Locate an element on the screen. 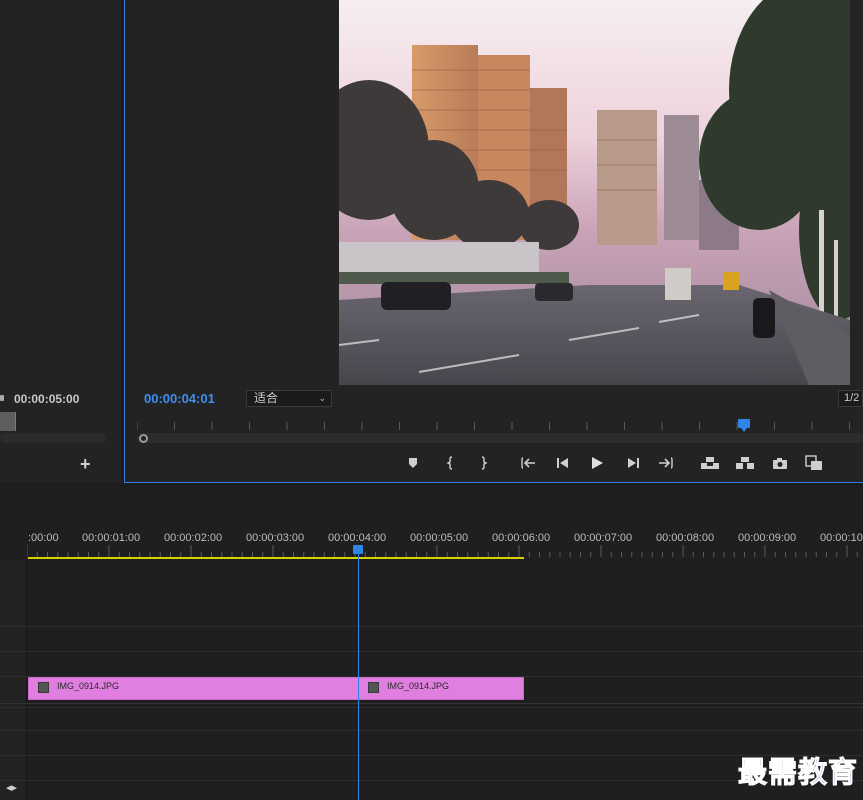 This screenshot has height=800, width=863. source-thumbnail is located at coordinates (8, 421).